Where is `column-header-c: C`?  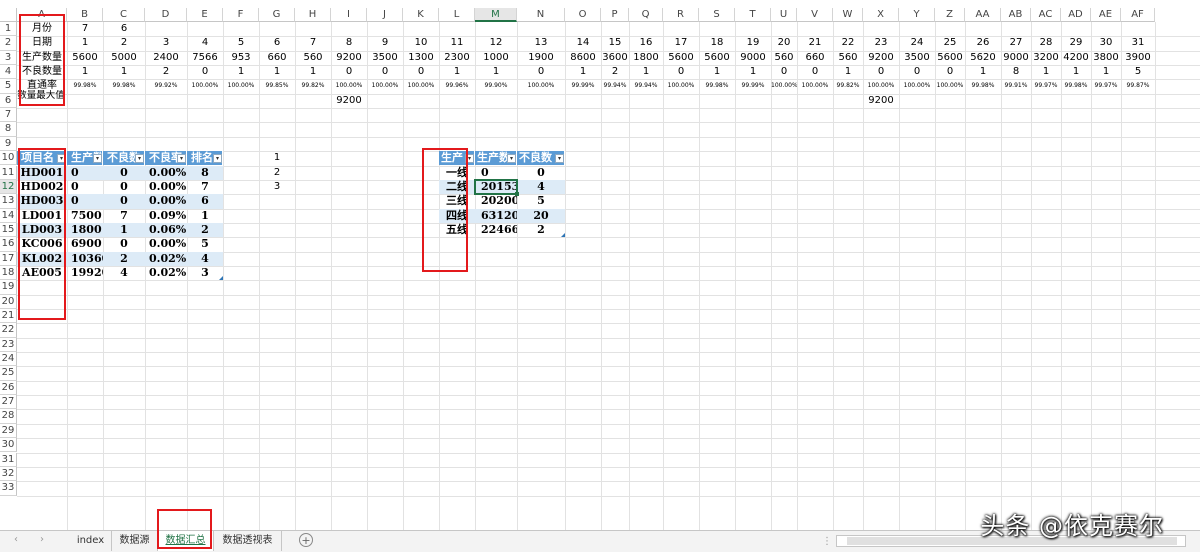 column-header-c: C is located at coordinates (124, 15).